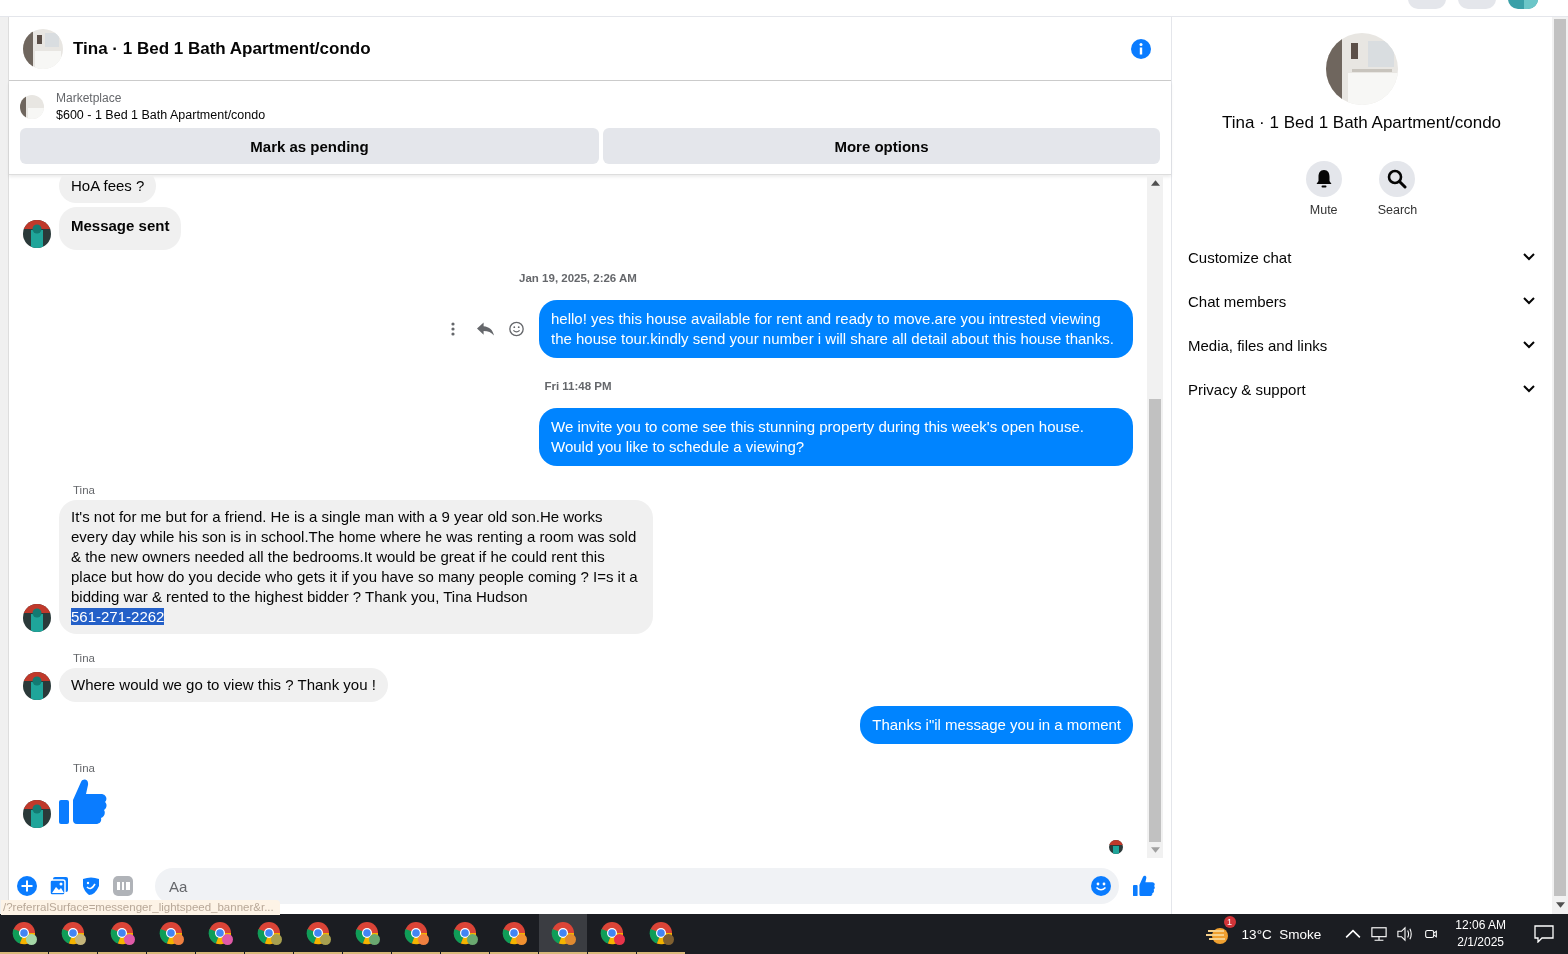  I want to click on action-label: Search, so click(1397, 210).